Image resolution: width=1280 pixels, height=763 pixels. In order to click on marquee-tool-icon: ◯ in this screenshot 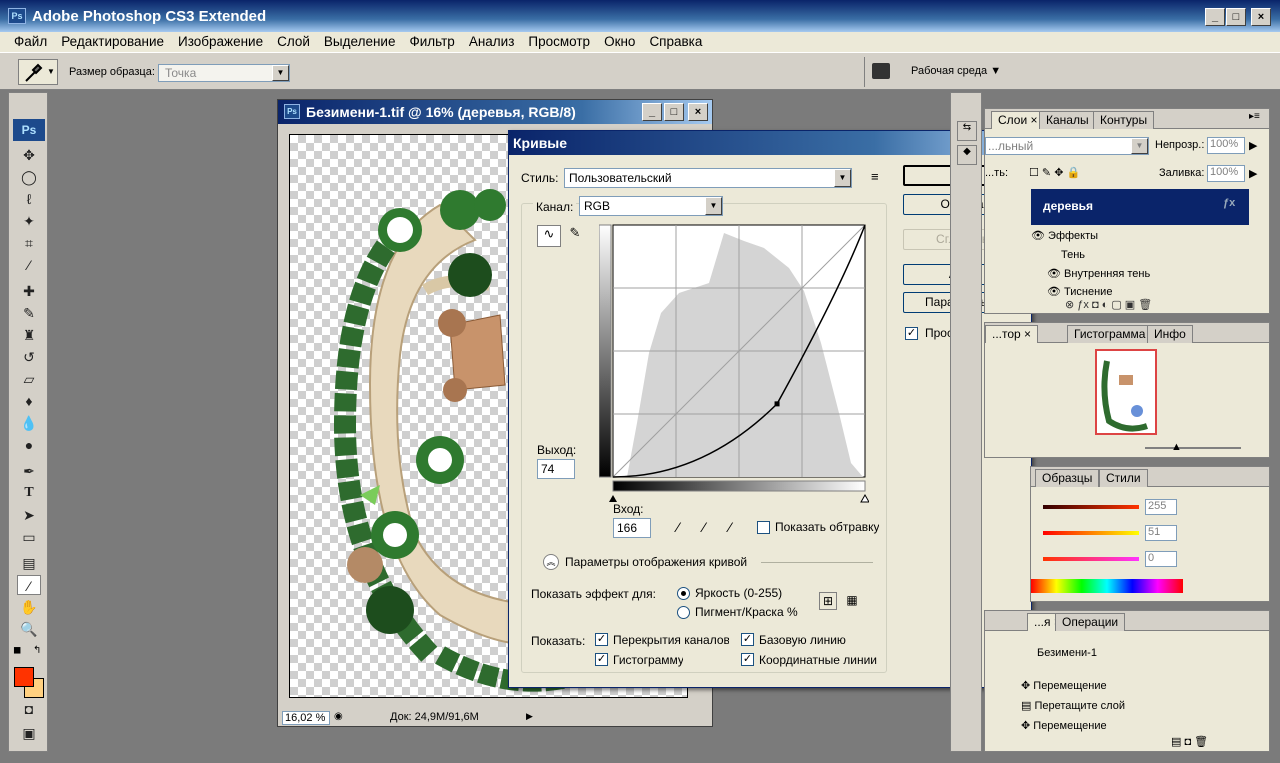, I will do `click(29, 177)`.